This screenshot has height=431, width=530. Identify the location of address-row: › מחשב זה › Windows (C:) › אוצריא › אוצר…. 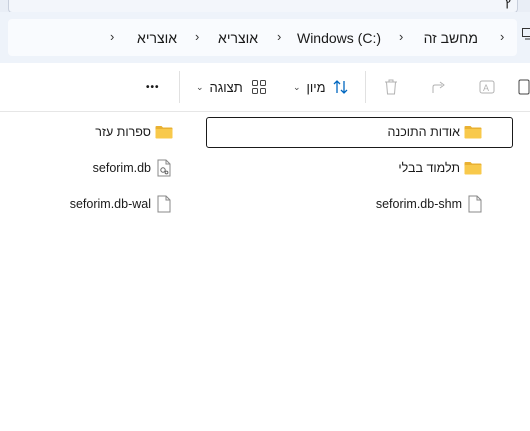
(265, 38).